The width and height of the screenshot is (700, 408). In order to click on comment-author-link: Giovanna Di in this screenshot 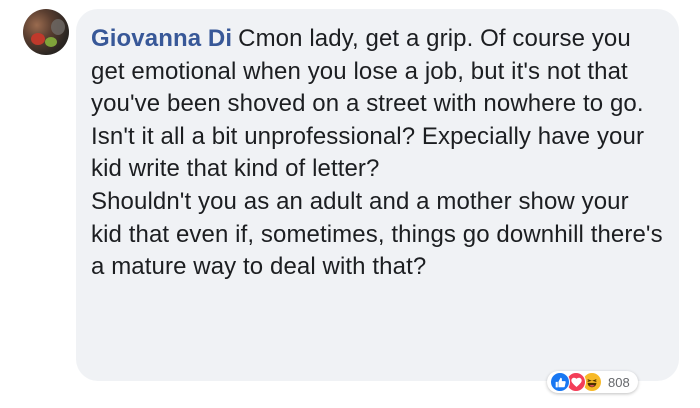, I will do `click(161, 38)`.